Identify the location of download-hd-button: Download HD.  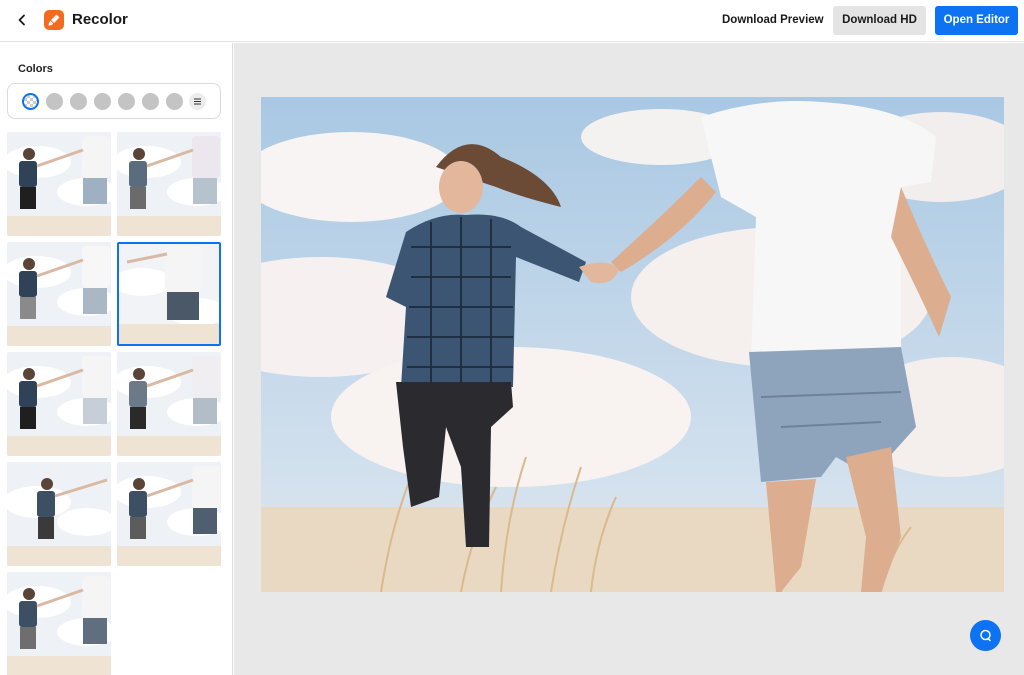
(879, 20).